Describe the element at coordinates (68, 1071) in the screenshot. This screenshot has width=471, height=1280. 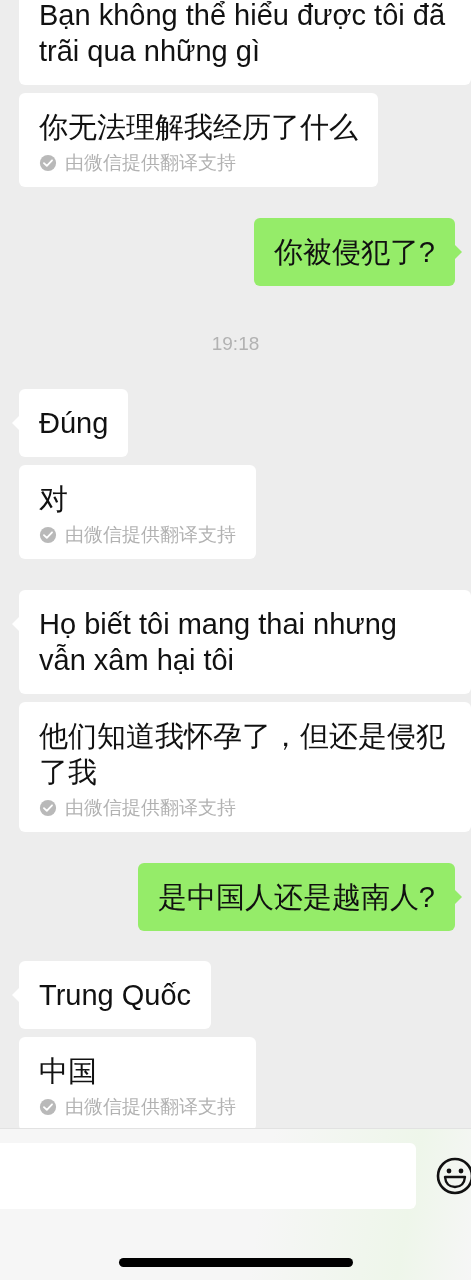
I see `translation-text: 中国` at that location.